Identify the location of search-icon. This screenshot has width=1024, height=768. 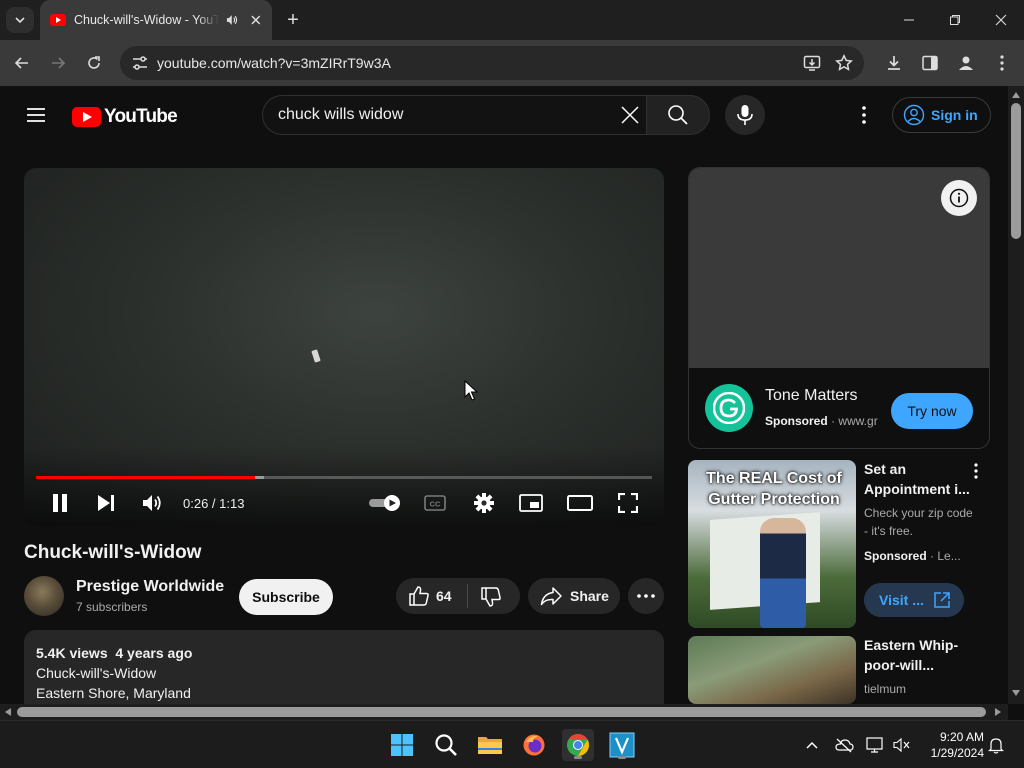
(446, 745).